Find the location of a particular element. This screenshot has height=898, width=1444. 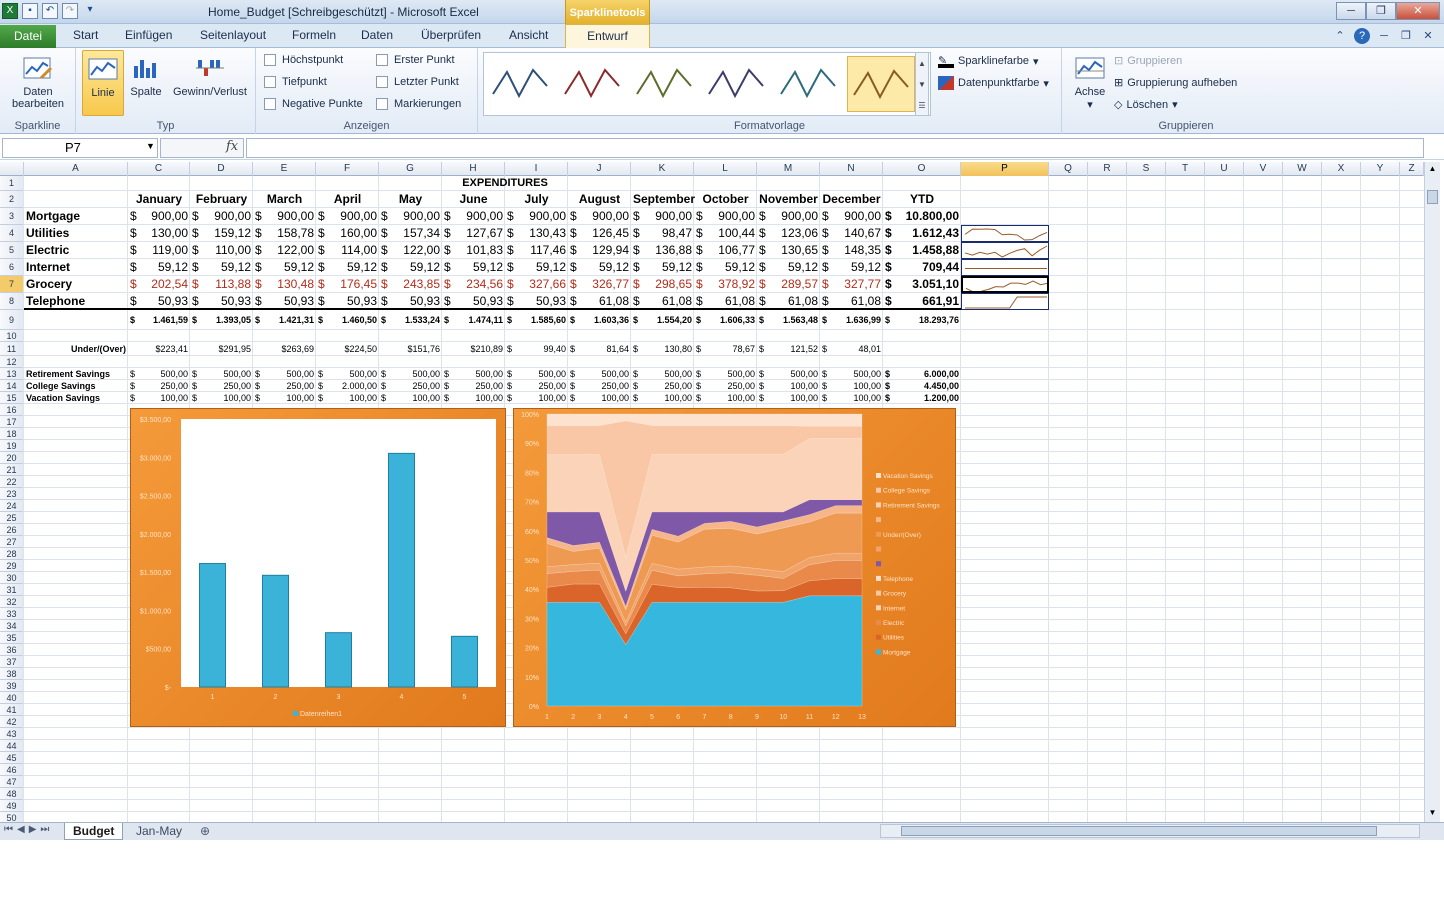

expense-cell: $130,43 is located at coordinates (536, 233).